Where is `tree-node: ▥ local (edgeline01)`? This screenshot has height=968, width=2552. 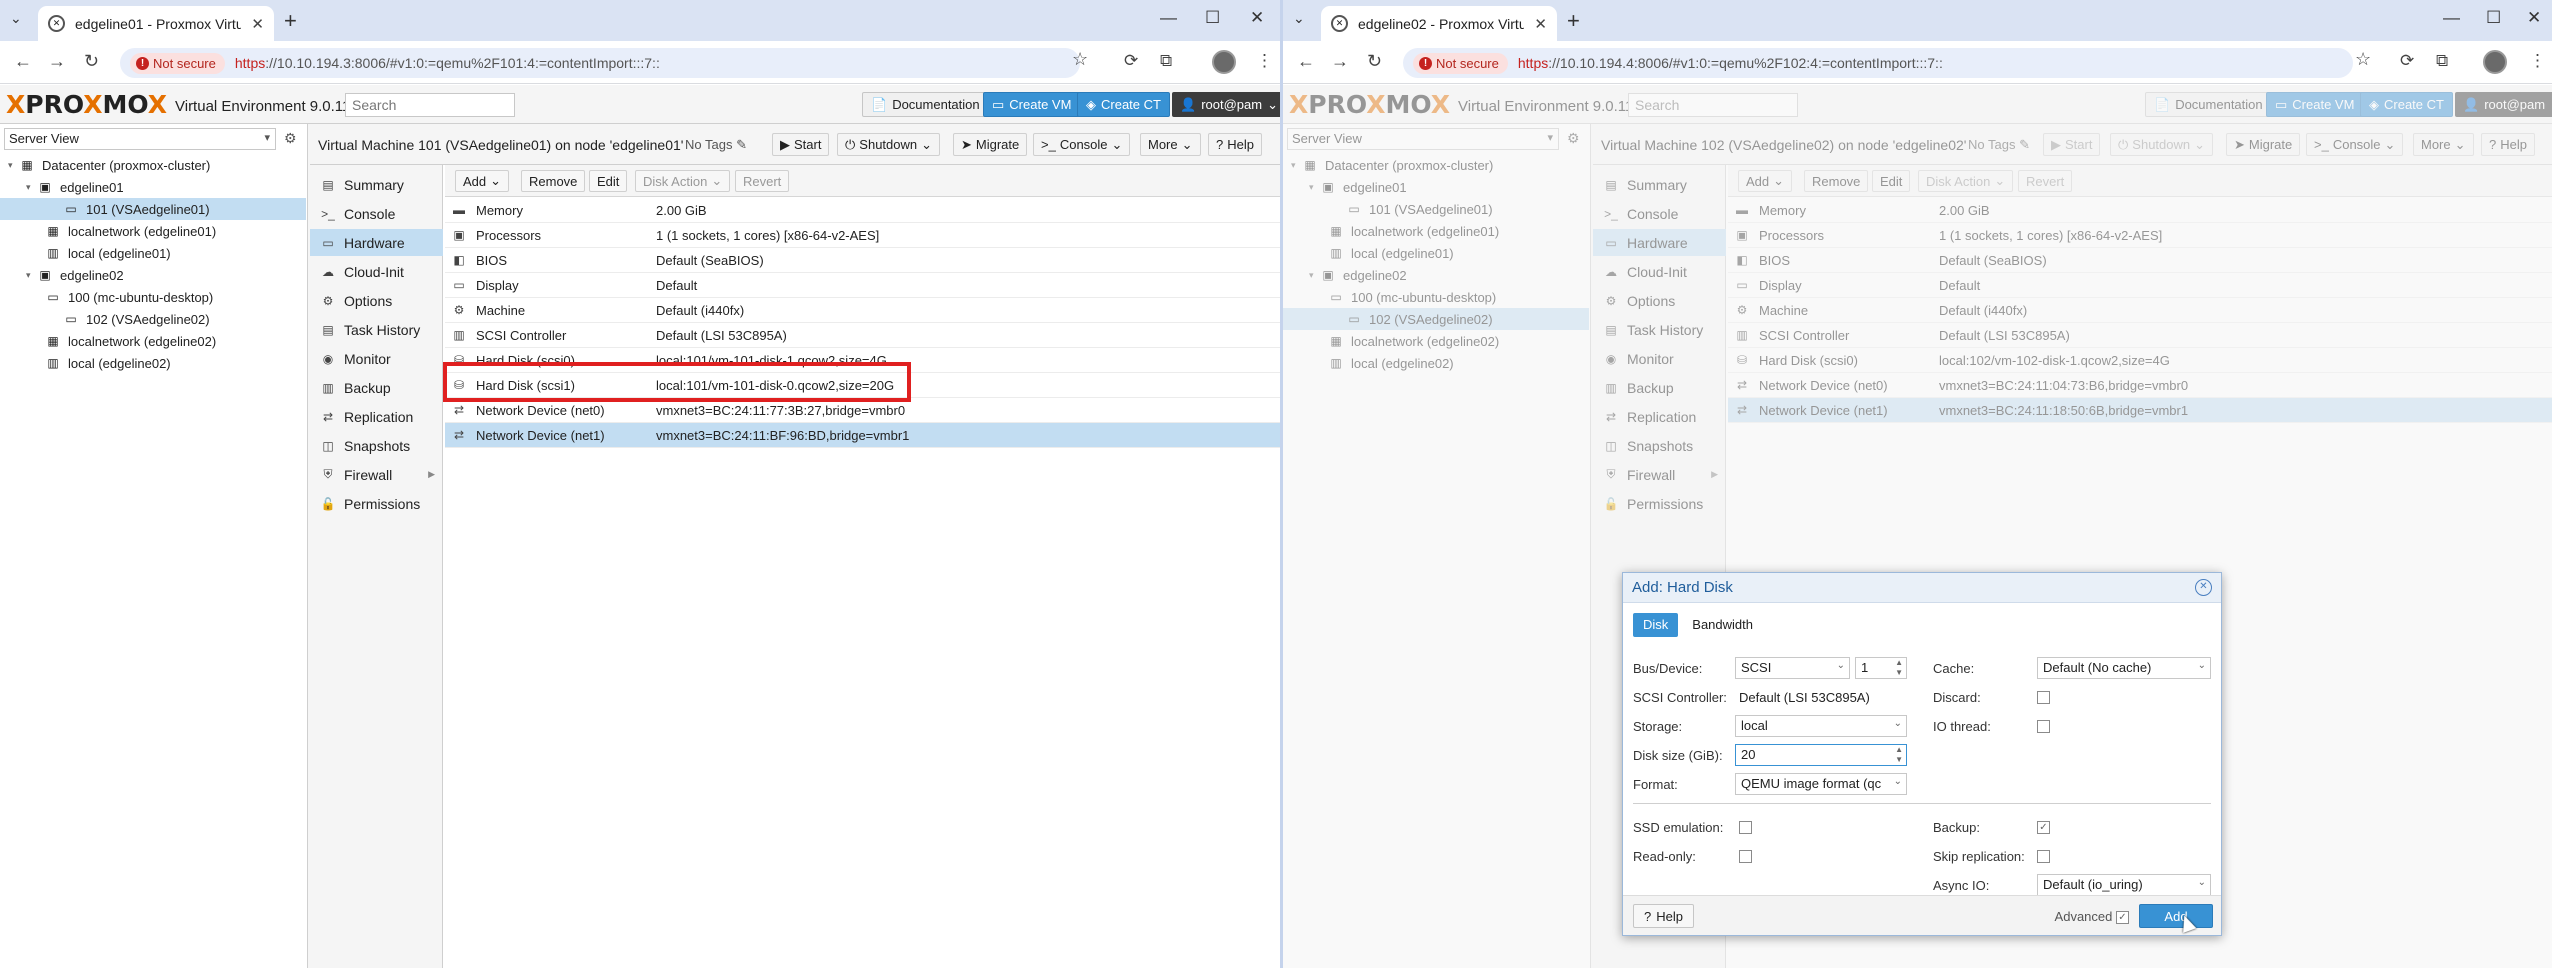 tree-node: ▥ local (edgeline01) is located at coordinates (1436, 253).